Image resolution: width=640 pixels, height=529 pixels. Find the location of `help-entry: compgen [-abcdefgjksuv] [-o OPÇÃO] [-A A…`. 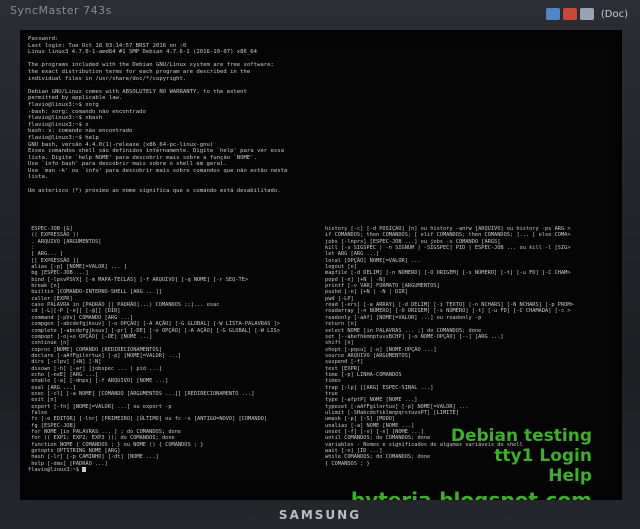

help-entry: compgen [-abcdefgjksuv] [-o OPÇÃO] [-A A… is located at coordinates (154, 324).